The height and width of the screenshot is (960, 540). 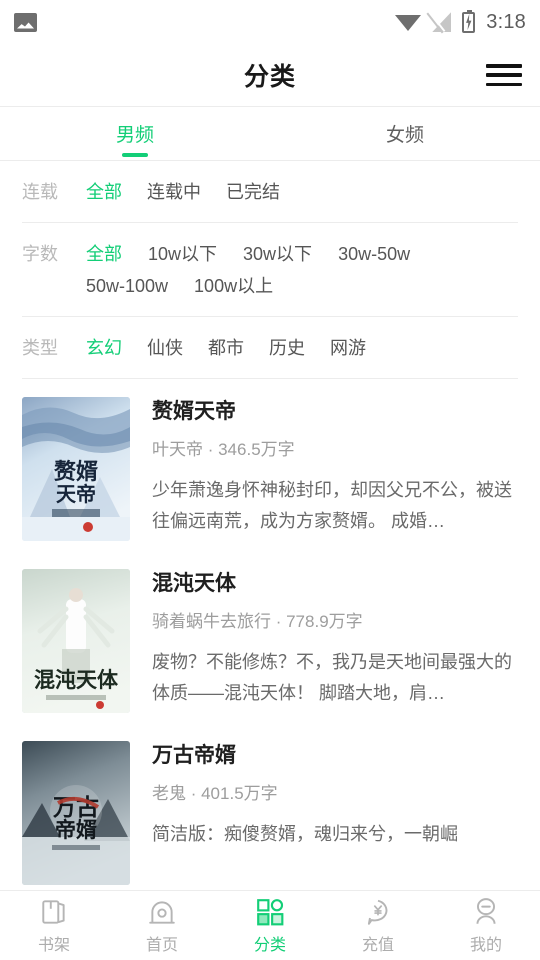 I want to click on svg-text: 混沌天体, so click(x=76, y=680).